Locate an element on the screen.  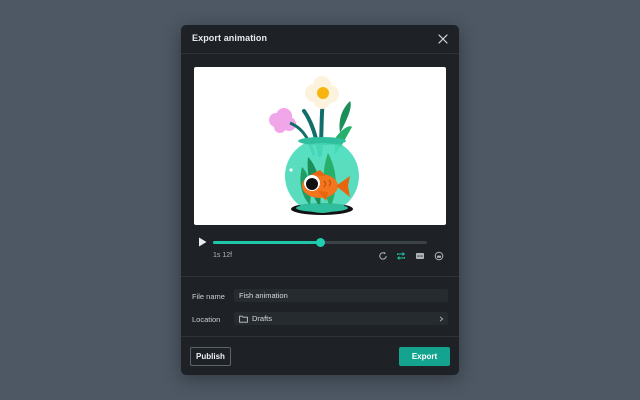
subtitles-icon is located at coordinates (420, 256).